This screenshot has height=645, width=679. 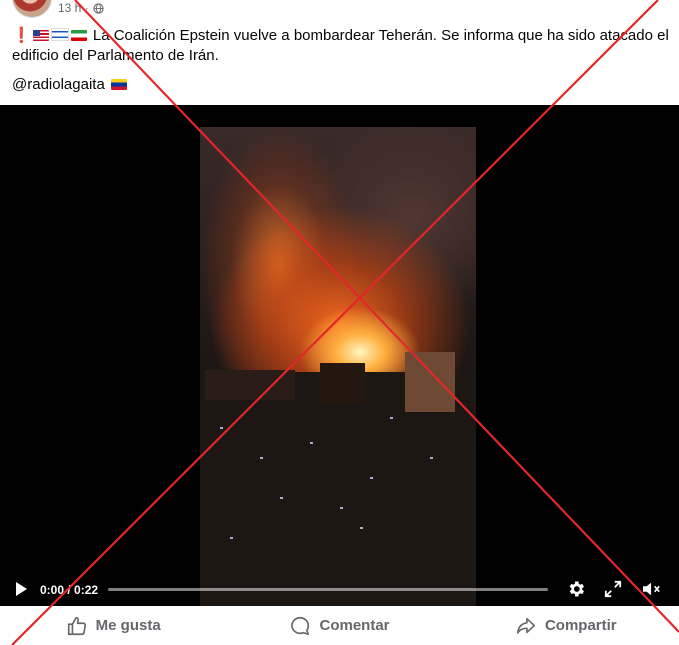 I want to click on post-actions: Me gusta Comentar Compartir, so click(x=339, y=625).